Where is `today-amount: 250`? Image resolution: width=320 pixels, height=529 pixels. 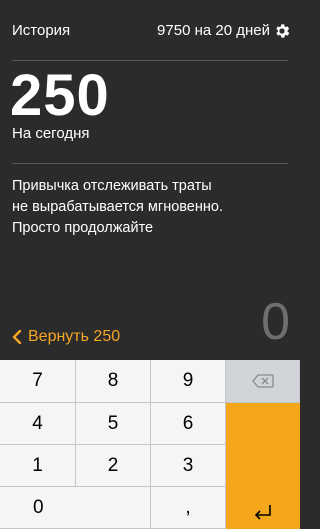 today-amount: 250 is located at coordinates (60, 95).